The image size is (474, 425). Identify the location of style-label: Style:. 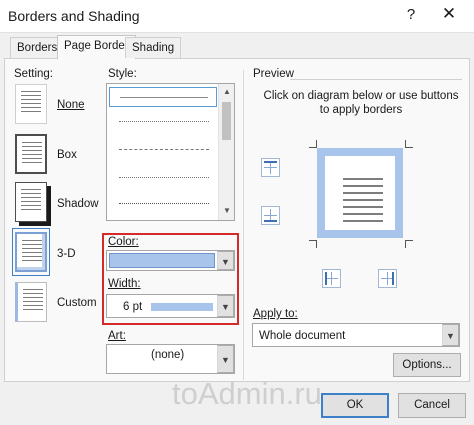
(122, 74).